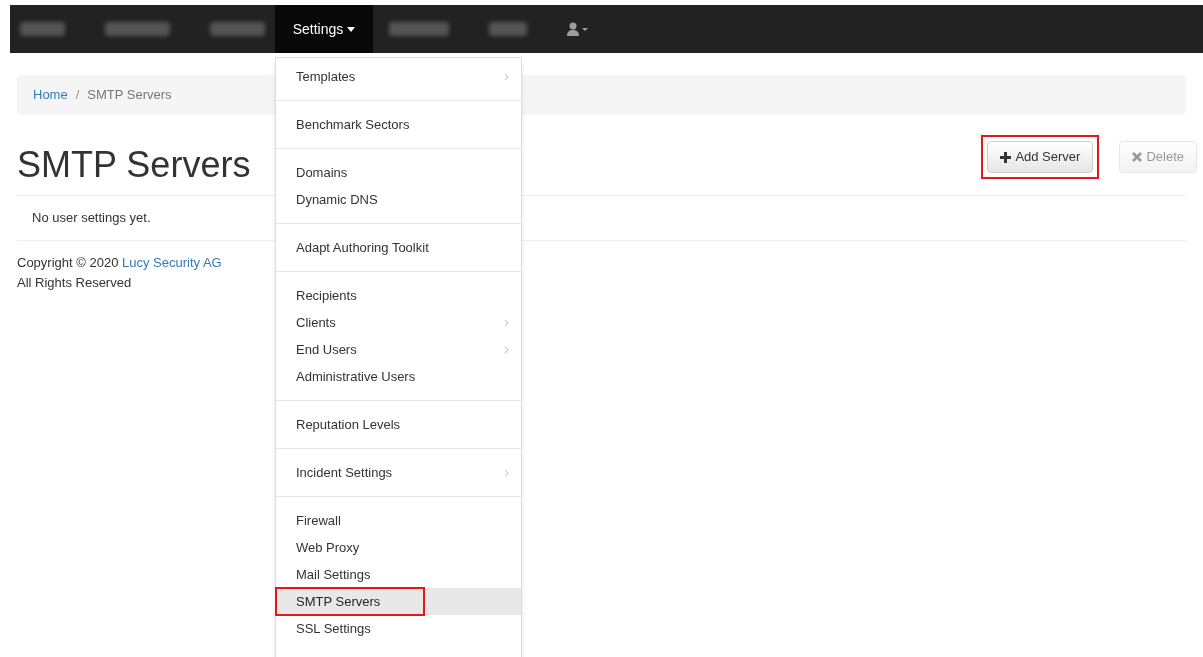  What do you see at coordinates (75, 282) in the screenshot?
I see `rights-text: All Rights Reserved` at bounding box center [75, 282].